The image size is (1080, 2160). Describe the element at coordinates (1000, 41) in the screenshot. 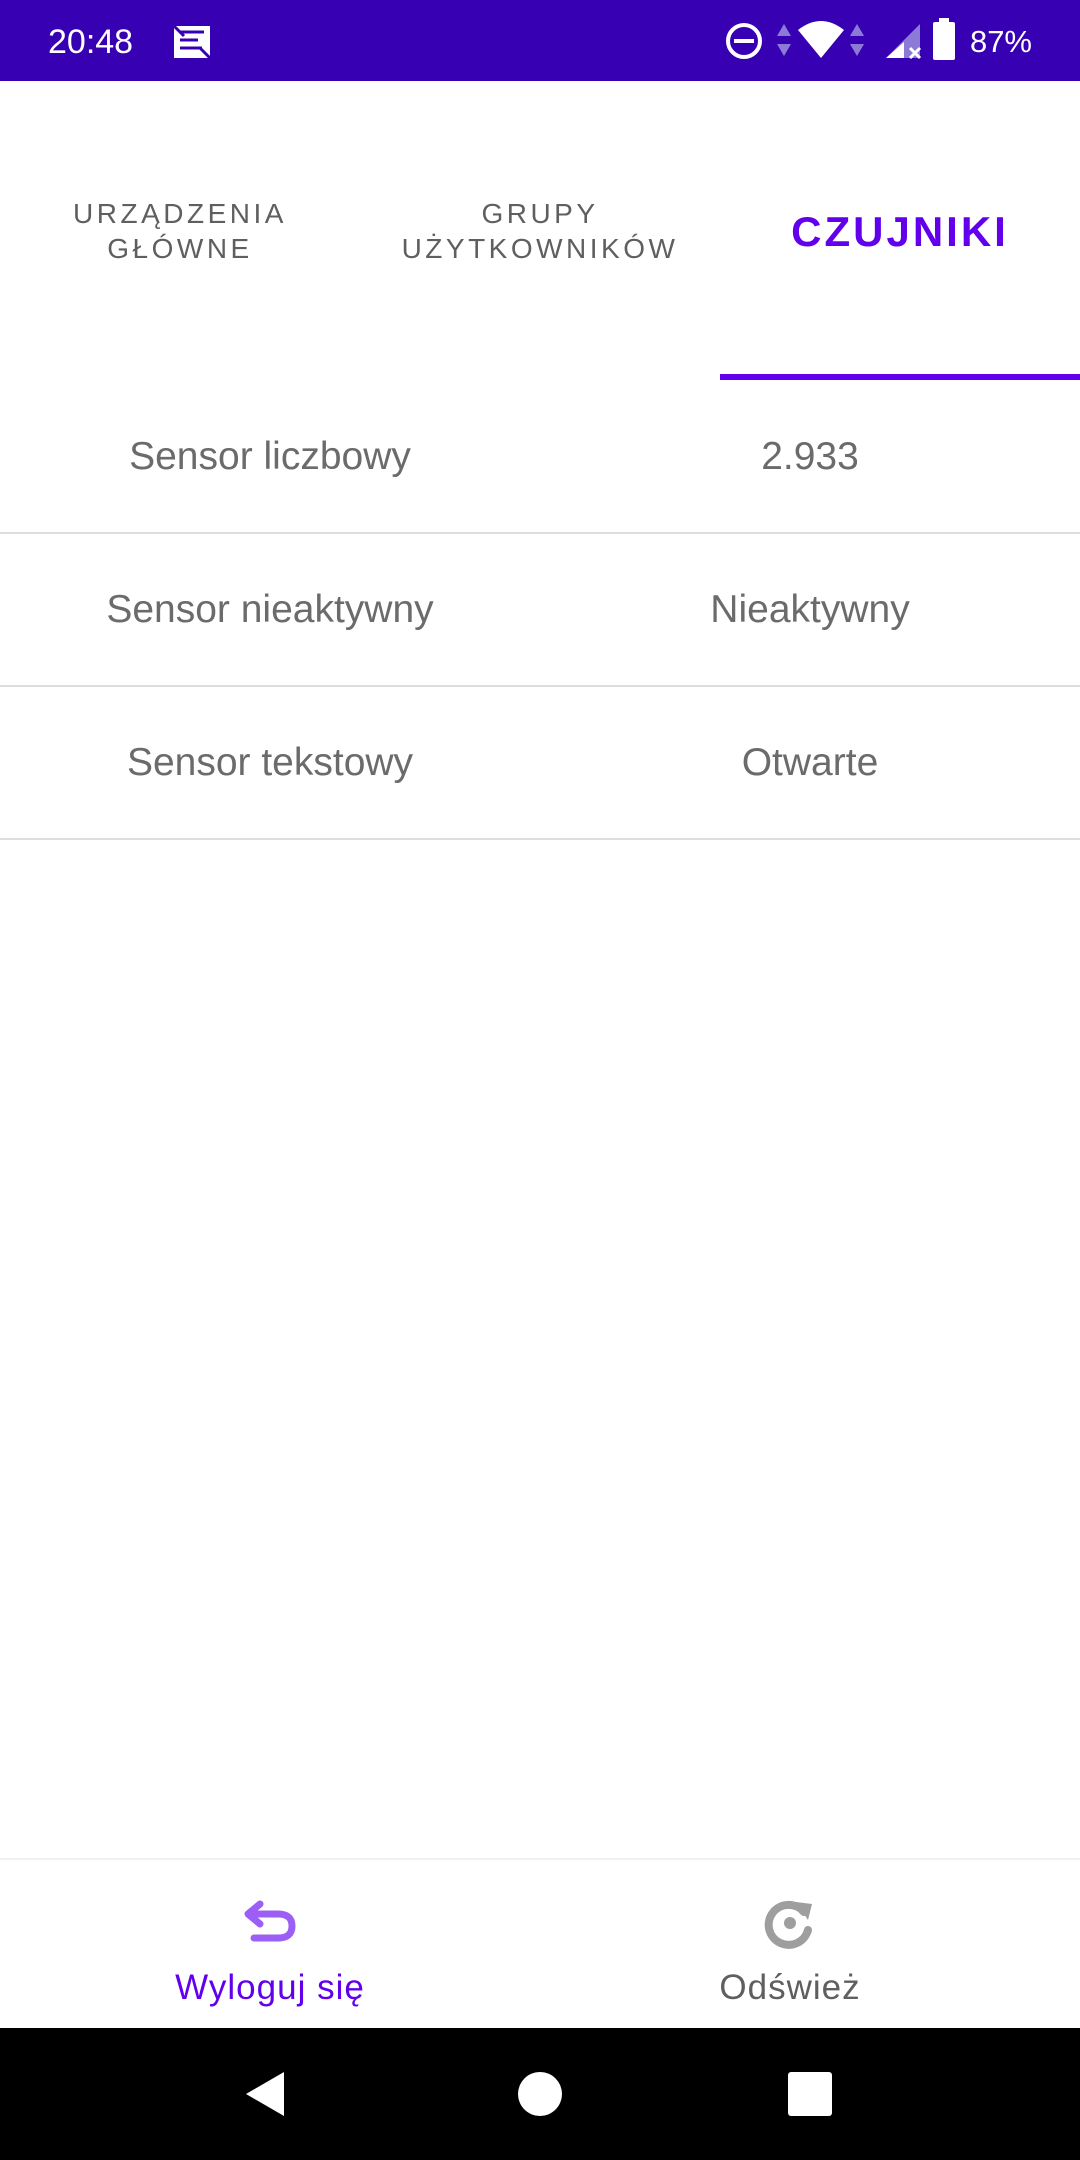

I see `battery-percent: 87%` at that location.